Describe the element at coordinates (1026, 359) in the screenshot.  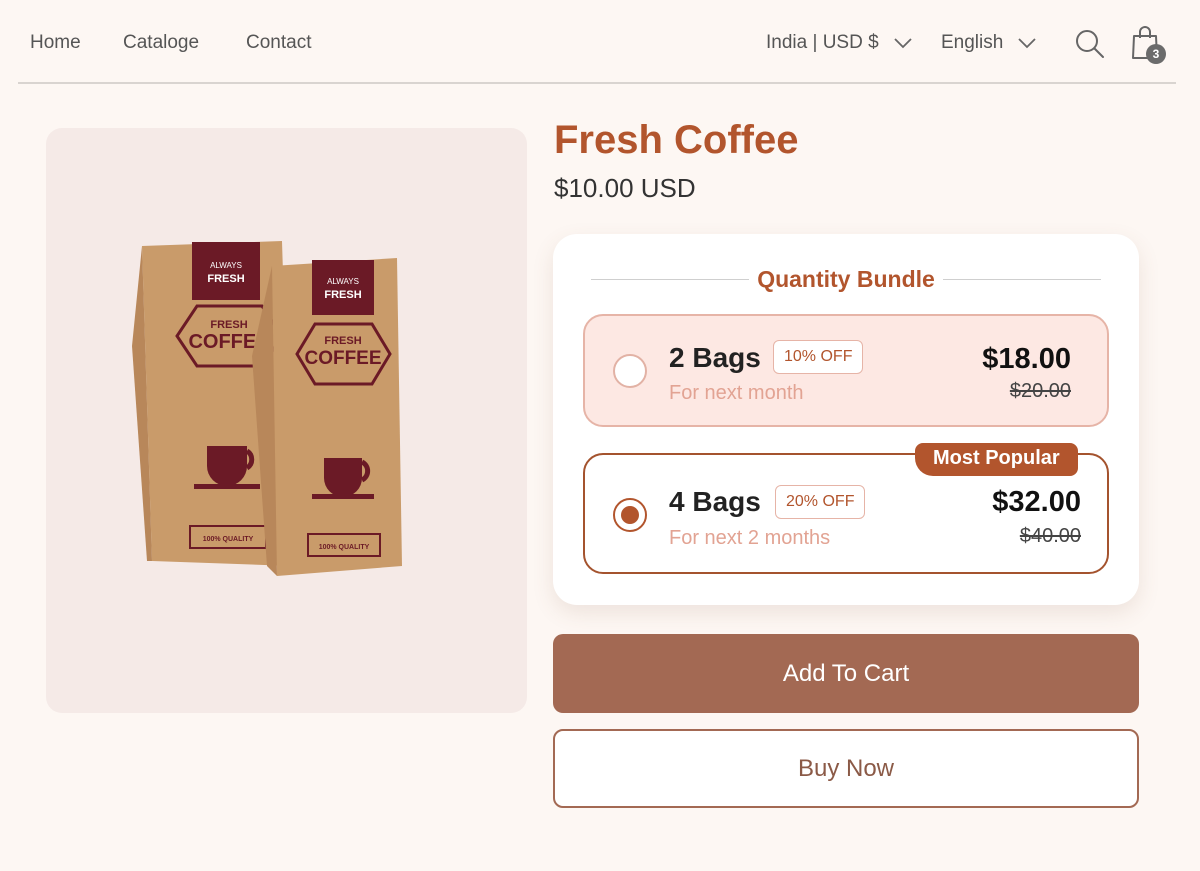
I see `option-price: $18.00` at that location.